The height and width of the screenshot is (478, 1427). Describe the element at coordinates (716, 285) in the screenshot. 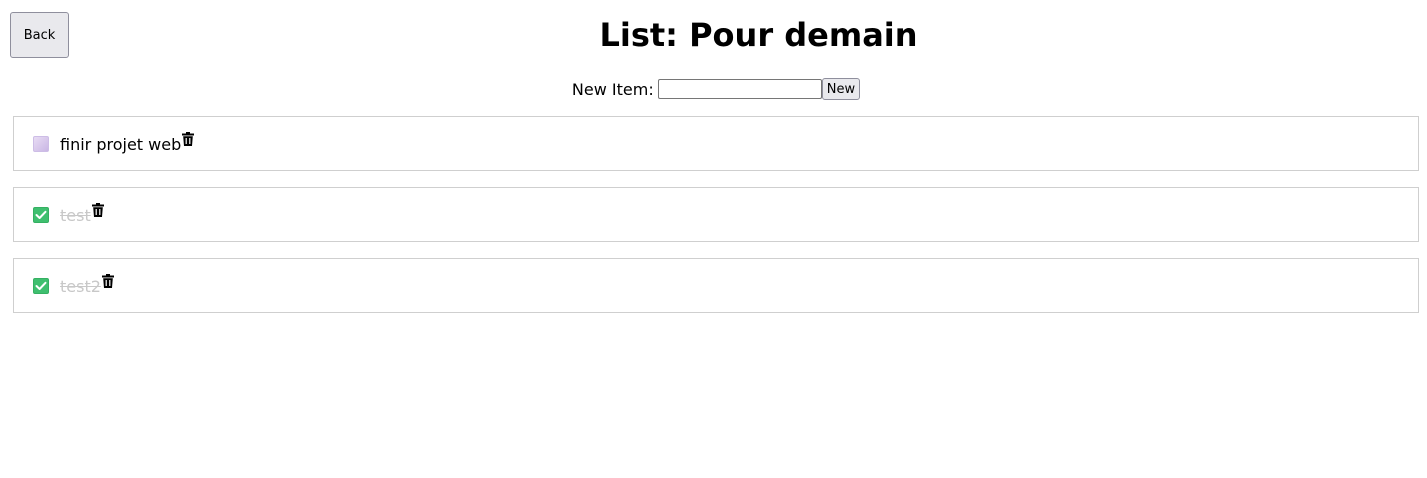

I see `todo-item: test2` at that location.